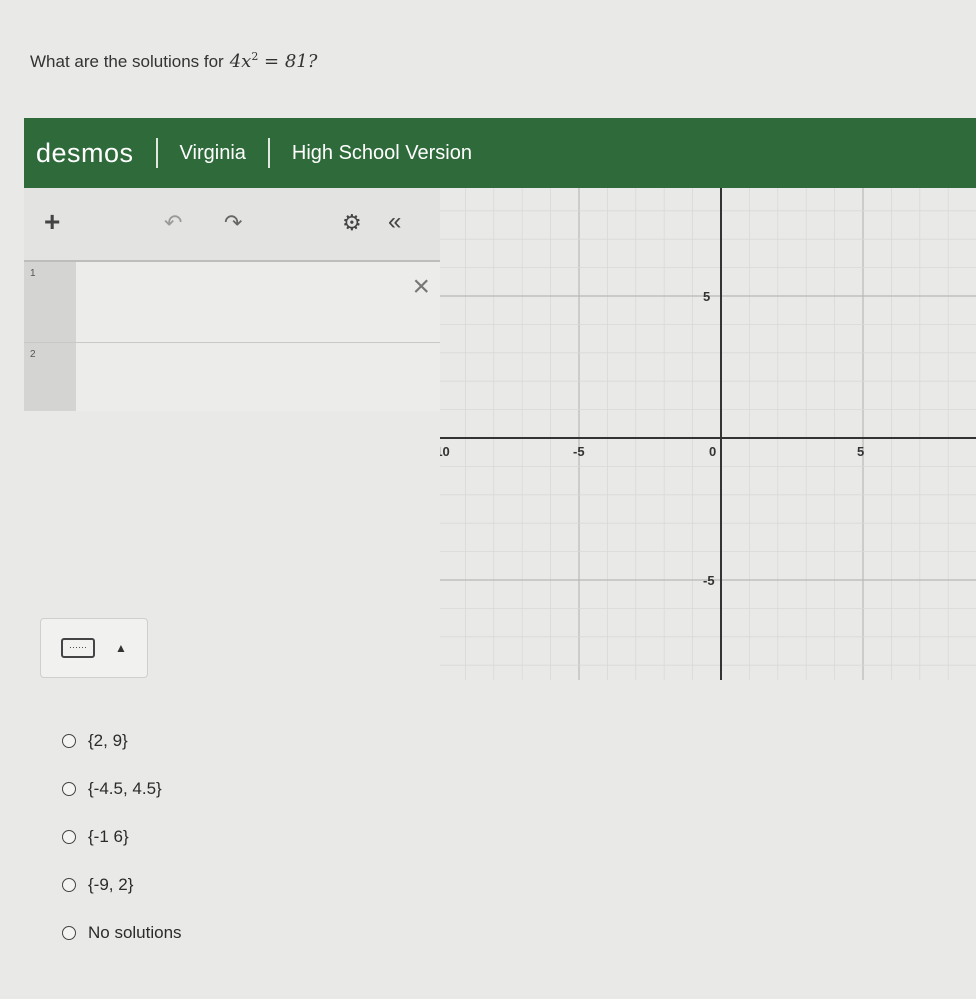  I want to click on choice-label: {-4.5, 4.5}, so click(125, 788).